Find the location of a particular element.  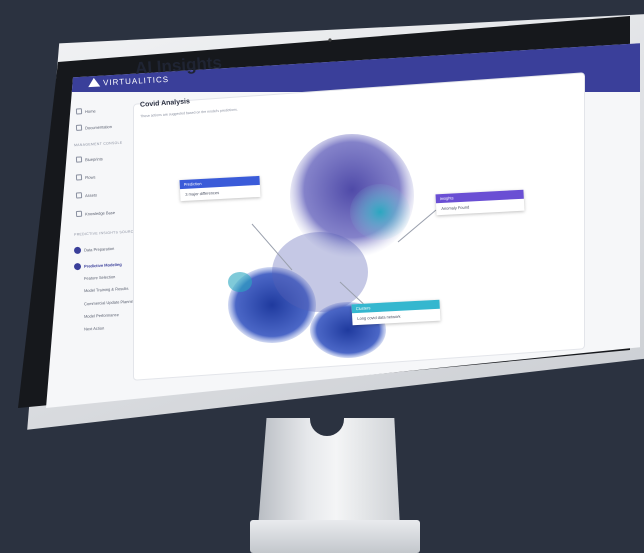

callout-prediction: Prediction 3 major differences is located at coordinates (220, 188).